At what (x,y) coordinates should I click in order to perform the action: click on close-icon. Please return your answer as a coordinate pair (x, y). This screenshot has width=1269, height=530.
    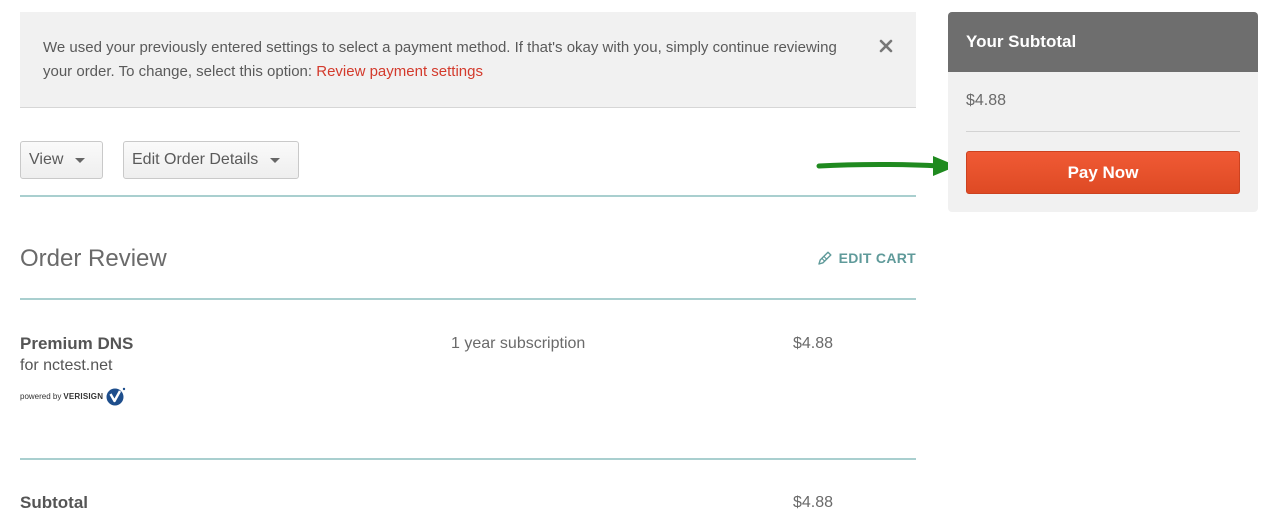
    Looking at the image, I should click on (886, 46).